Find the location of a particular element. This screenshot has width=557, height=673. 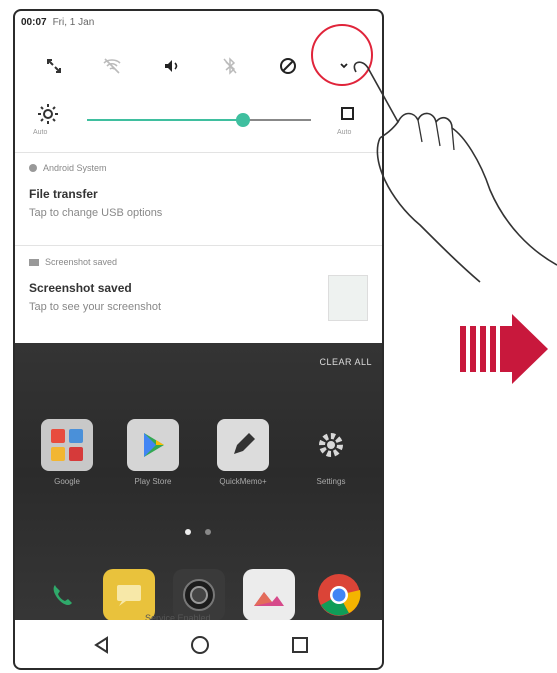

app-label: QuickMemo+ is located at coordinates (243, 481).